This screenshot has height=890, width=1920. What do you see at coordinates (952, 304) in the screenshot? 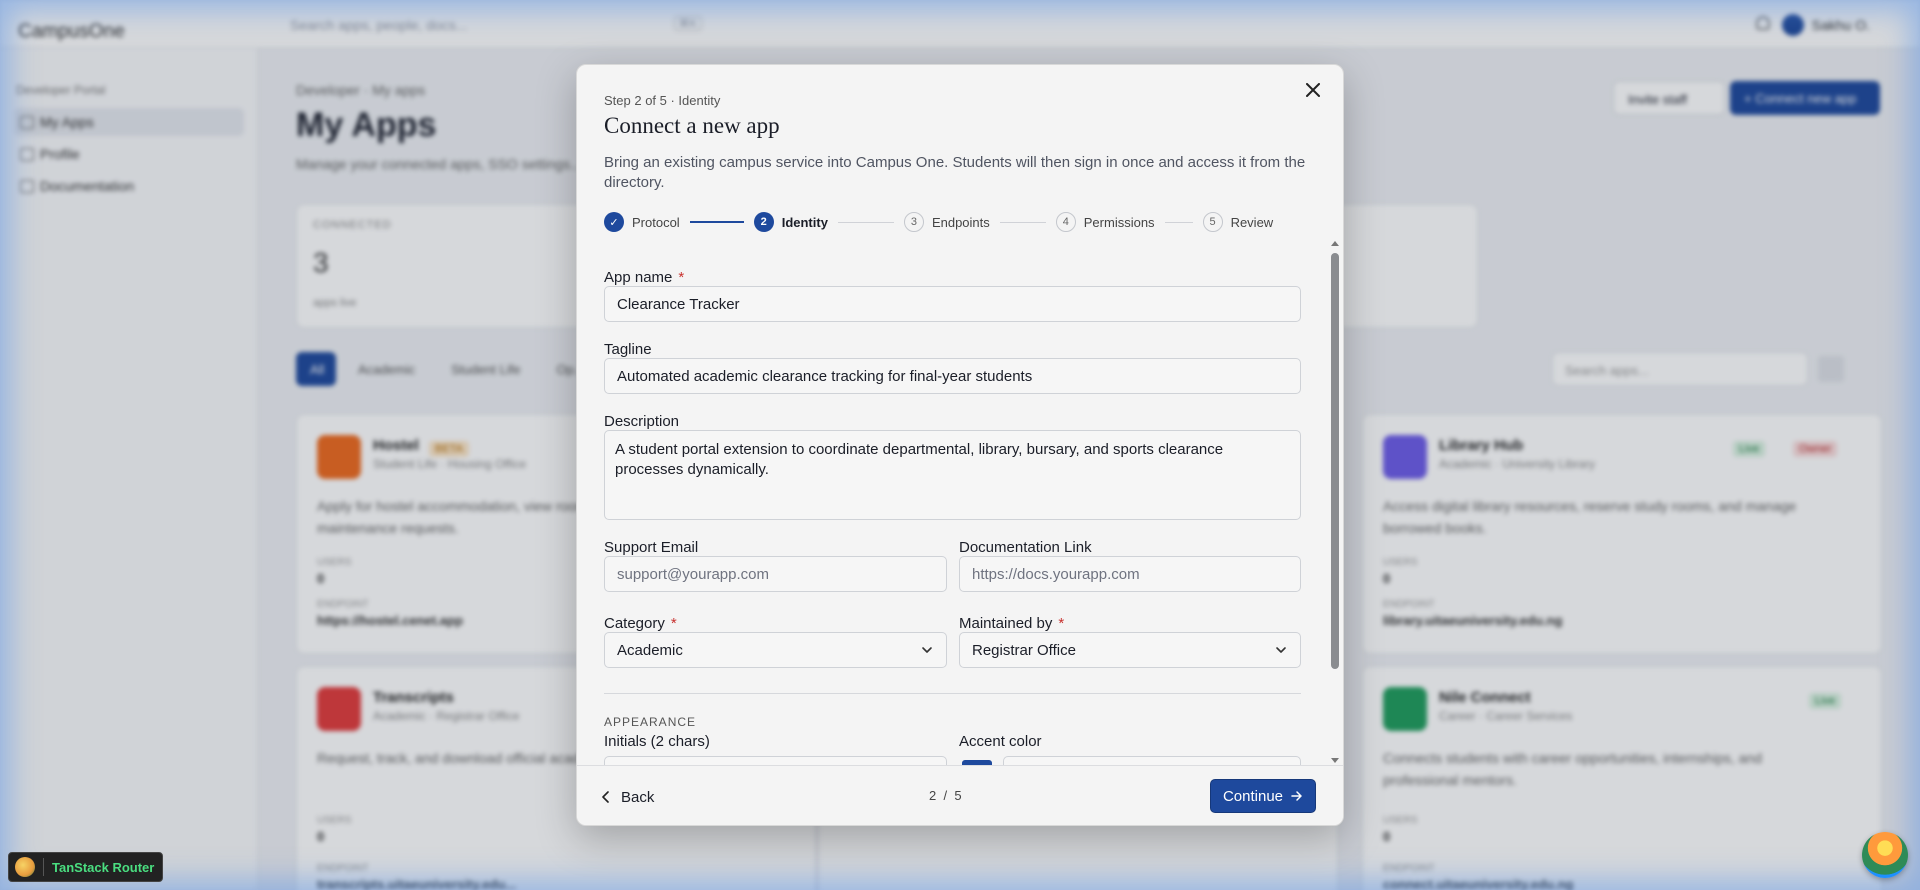
I see `app-name-input: Clearance Tracker` at bounding box center [952, 304].